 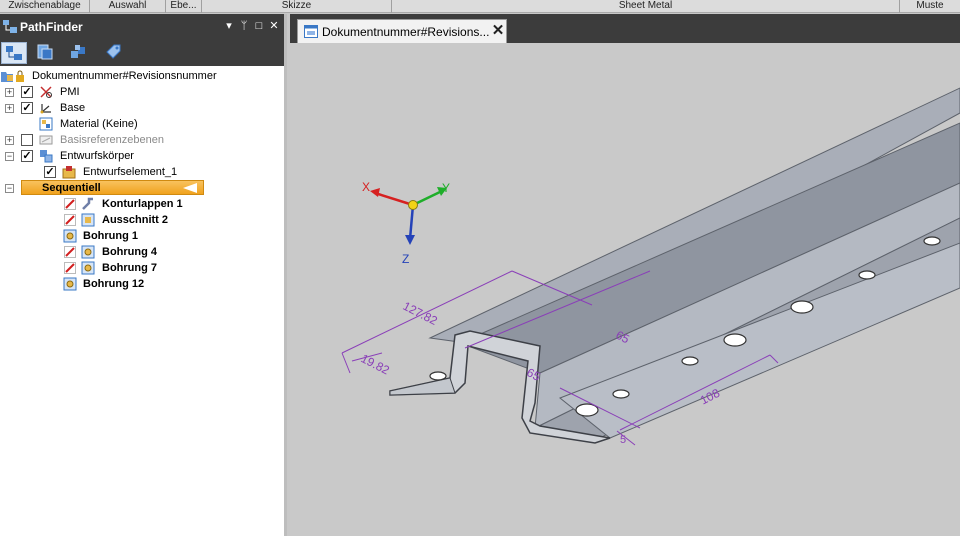 I want to click on assembly-icon, so click(x=78, y=51).